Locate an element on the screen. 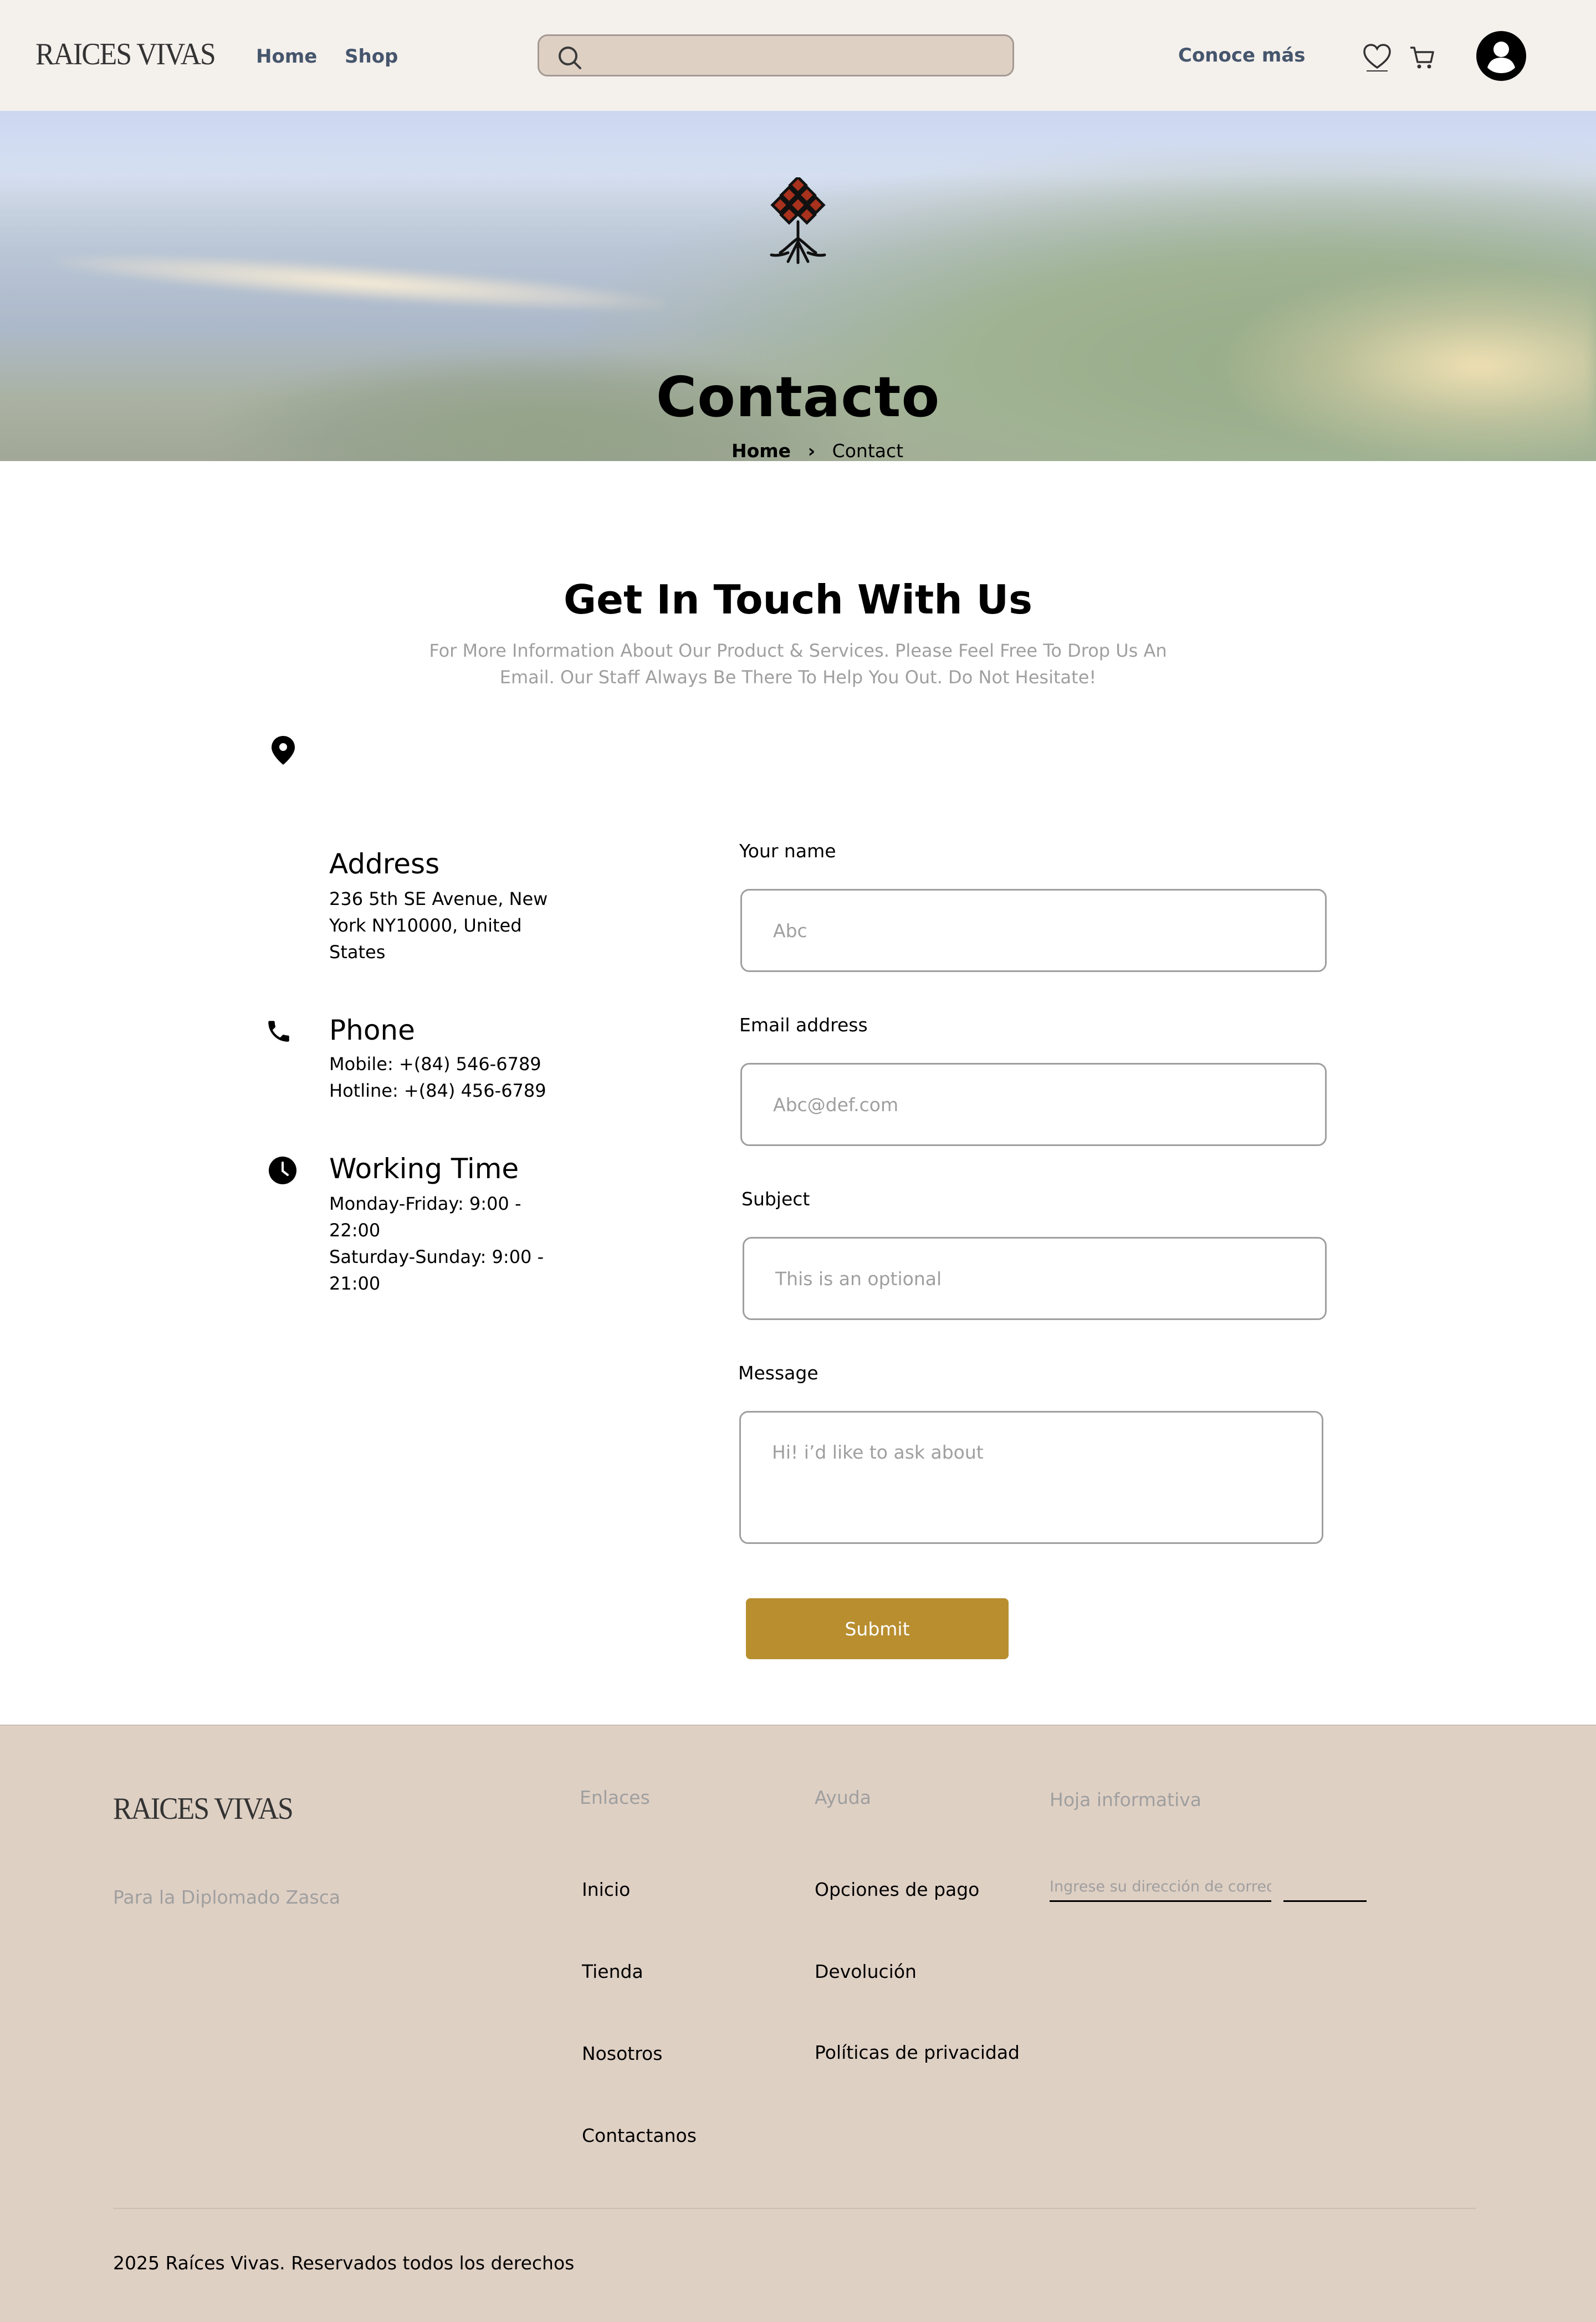 This screenshot has width=1596, height=2322. footer-link-inicio: Inicio is located at coordinates (606, 1889).